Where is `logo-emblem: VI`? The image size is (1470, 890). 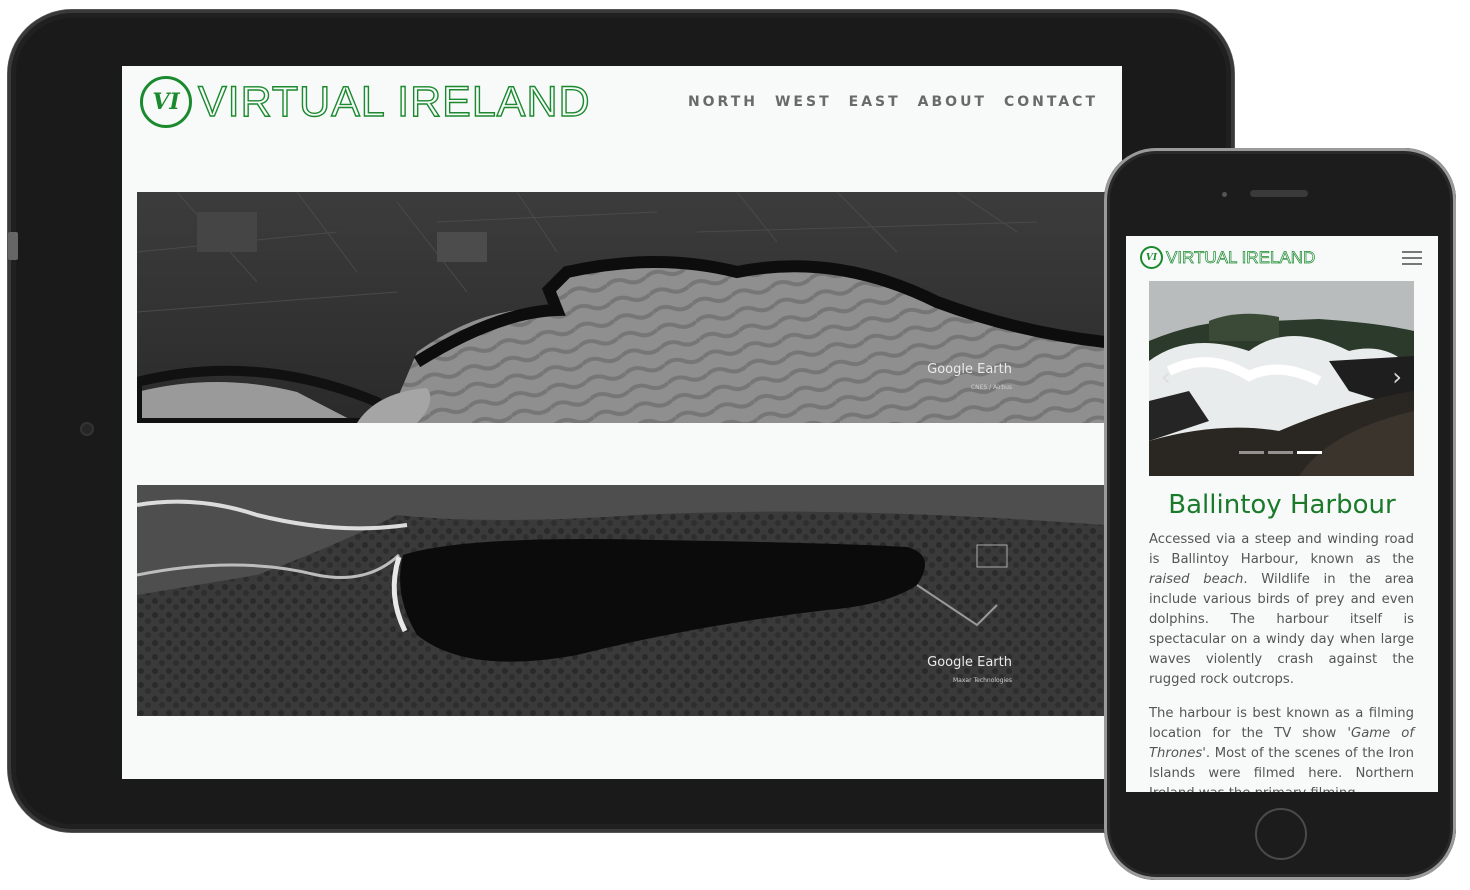 logo-emblem: VI is located at coordinates (166, 102).